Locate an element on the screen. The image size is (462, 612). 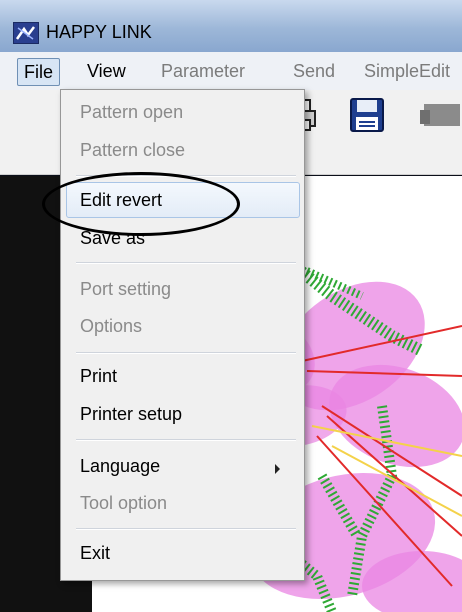
menu-item-exit: Exit is located at coordinates (185, 553).